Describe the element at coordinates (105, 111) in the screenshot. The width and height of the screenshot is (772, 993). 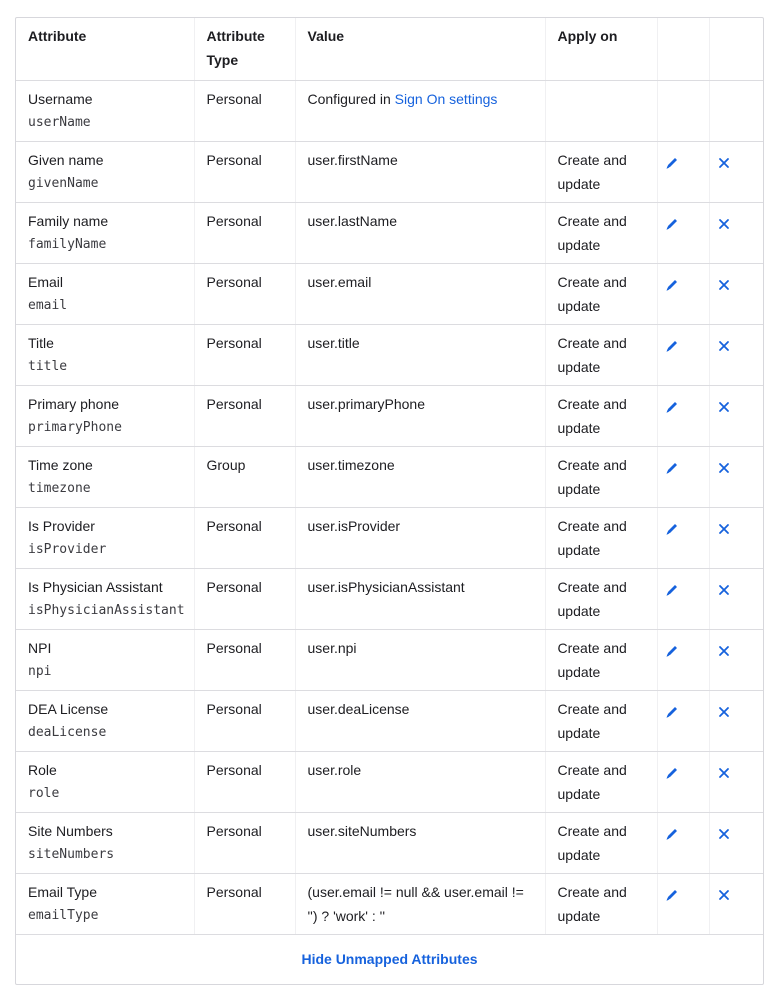
I see `cell-attribute: Username userName` at that location.